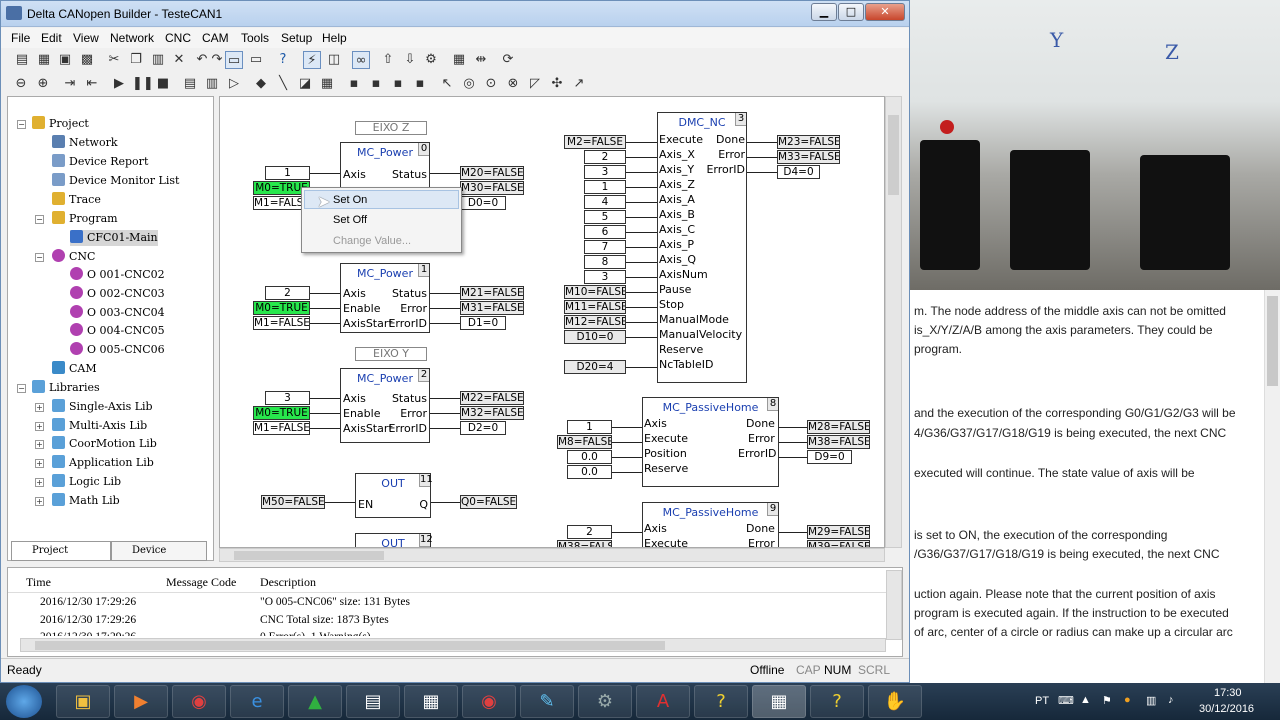 This screenshot has height=720, width=1280. What do you see at coordinates (86, 482) in the screenshot?
I see `tree-lib-item: Logic Lib` at bounding box center [86, 482].